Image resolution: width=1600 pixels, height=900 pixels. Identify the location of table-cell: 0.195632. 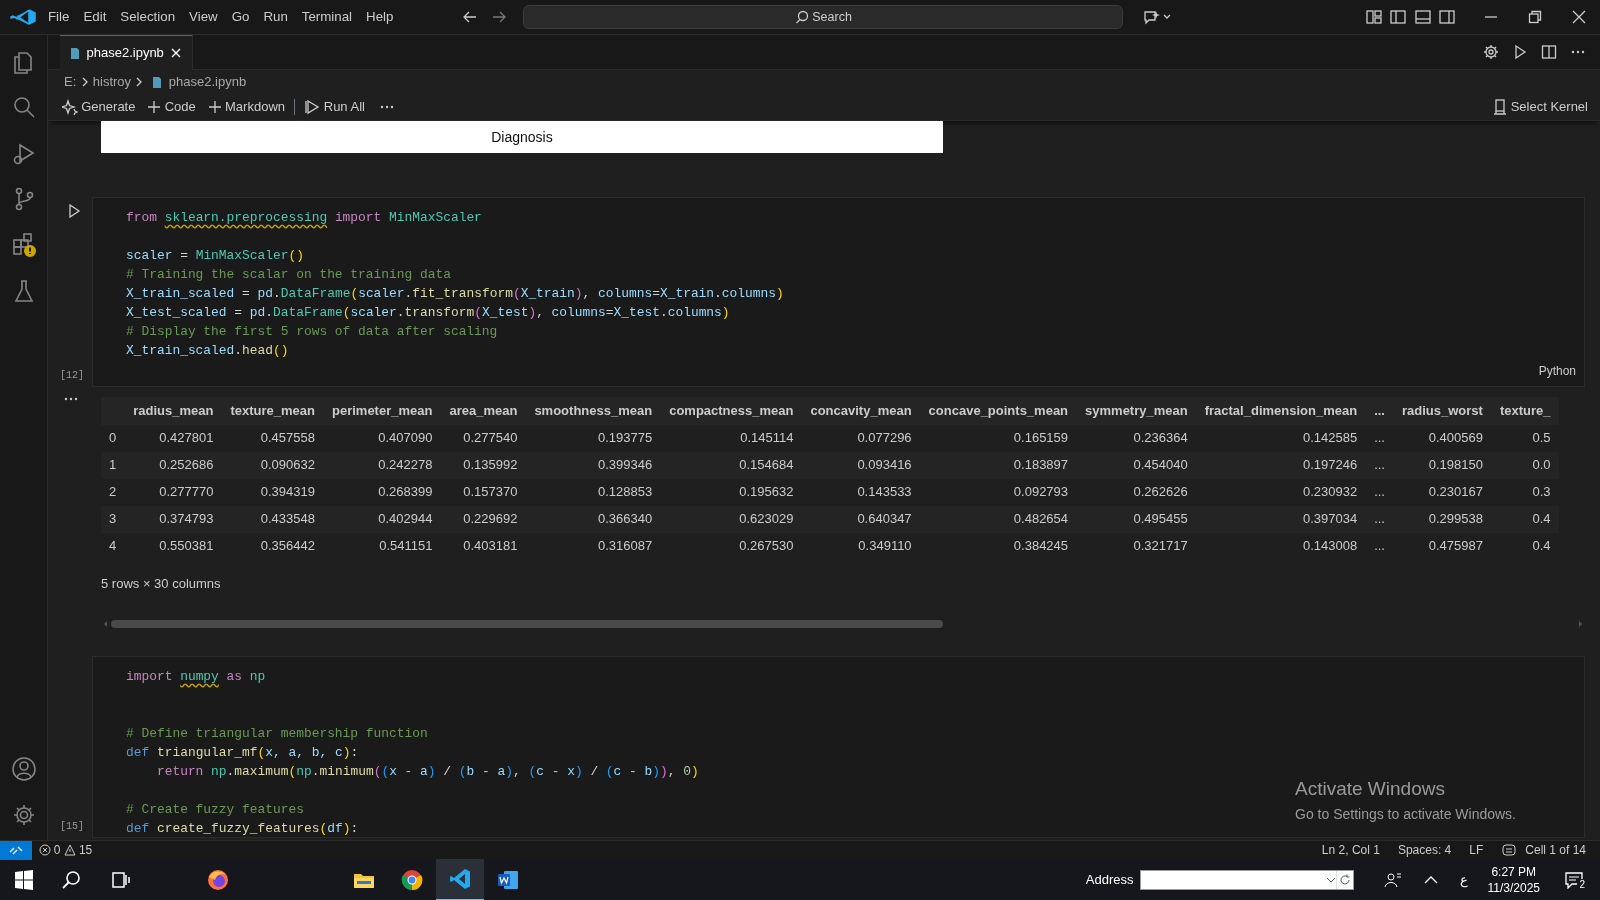
(731, 492).